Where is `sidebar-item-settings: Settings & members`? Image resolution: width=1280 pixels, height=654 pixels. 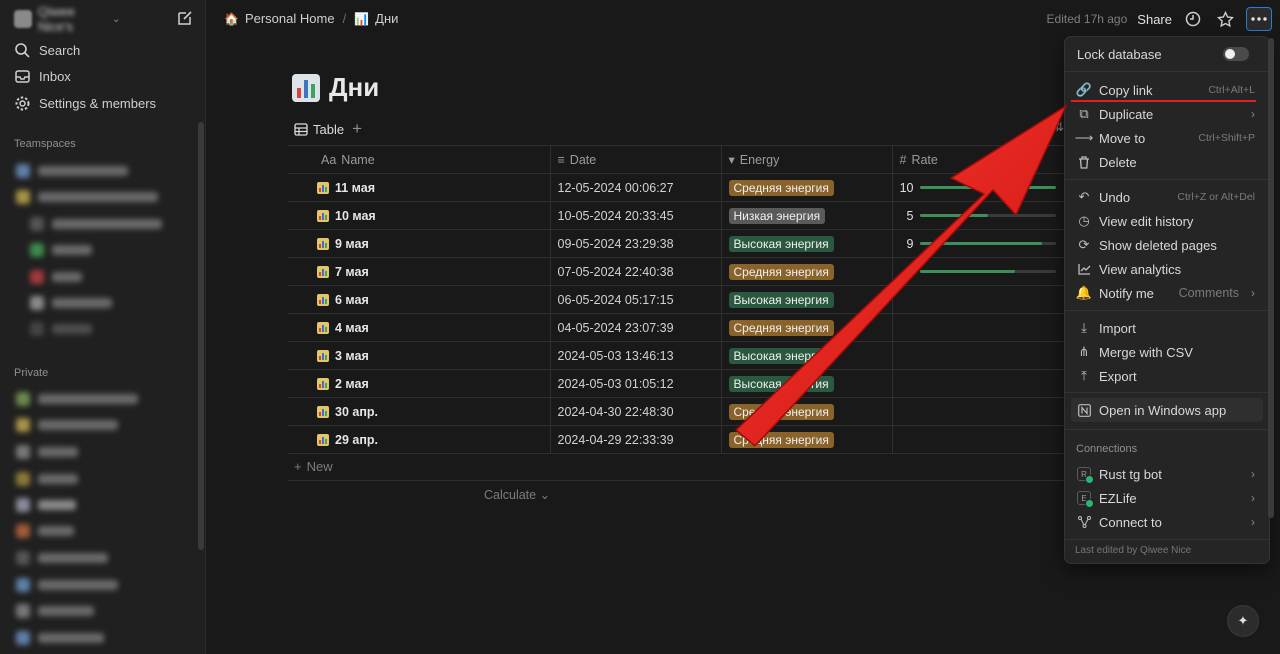
sidebar-item-settings: Settings & members is located at coordinates (85, 103).